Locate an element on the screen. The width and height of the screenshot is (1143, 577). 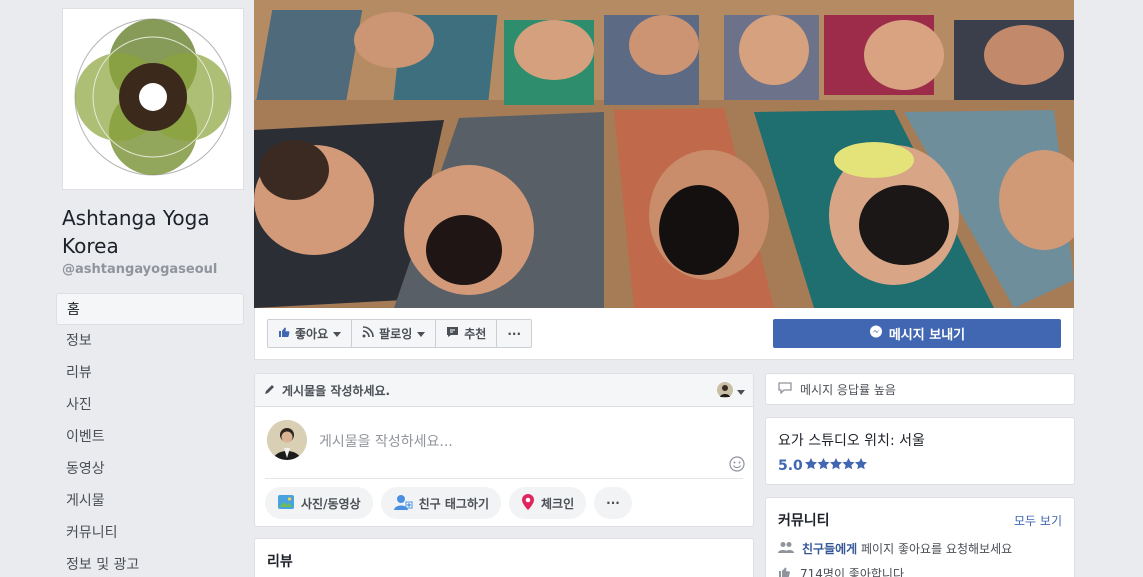
nav-item-about: 정보 is located at coordinates (150, 341).